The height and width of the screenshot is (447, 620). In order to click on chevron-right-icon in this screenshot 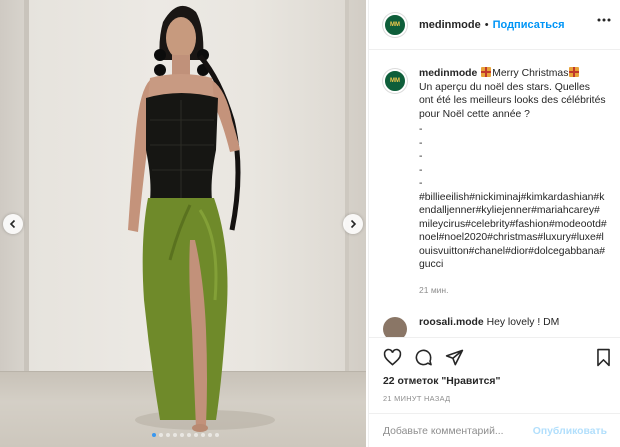, I will do `click(353, 224)`.